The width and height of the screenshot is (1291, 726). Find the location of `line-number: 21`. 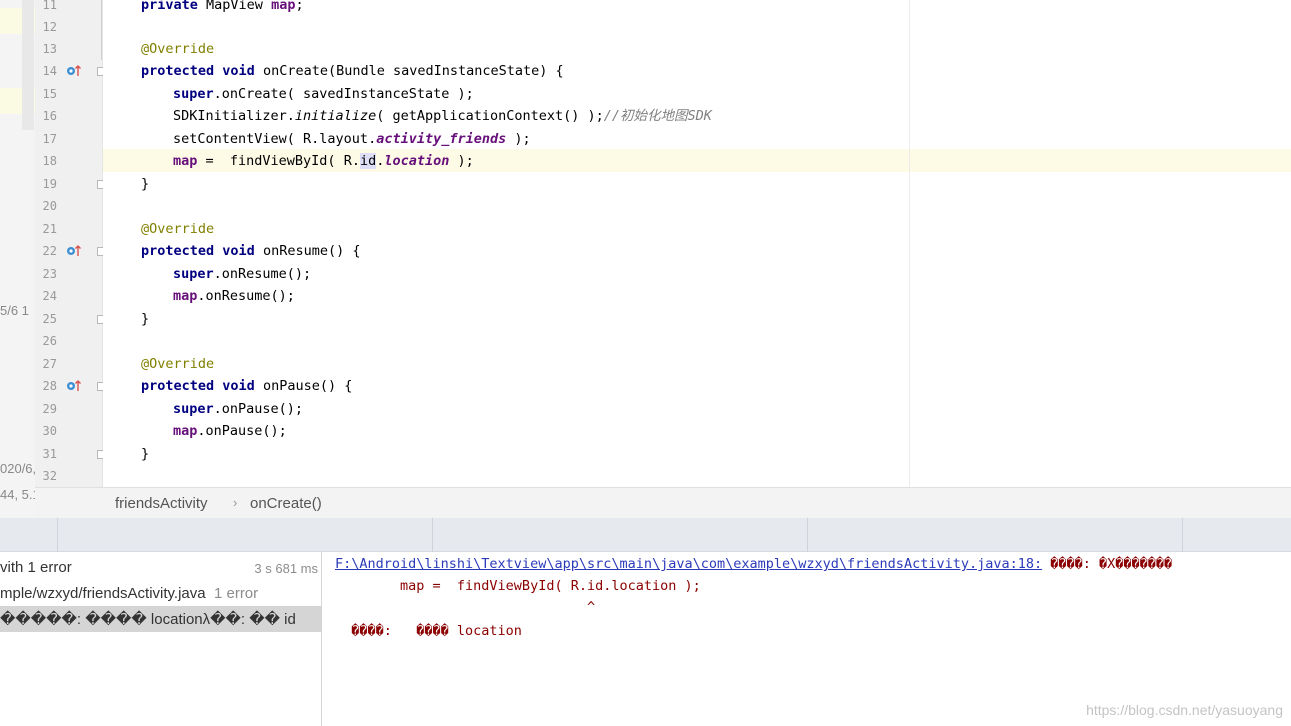

line-number: 21 is located at coordinates (49, 229).